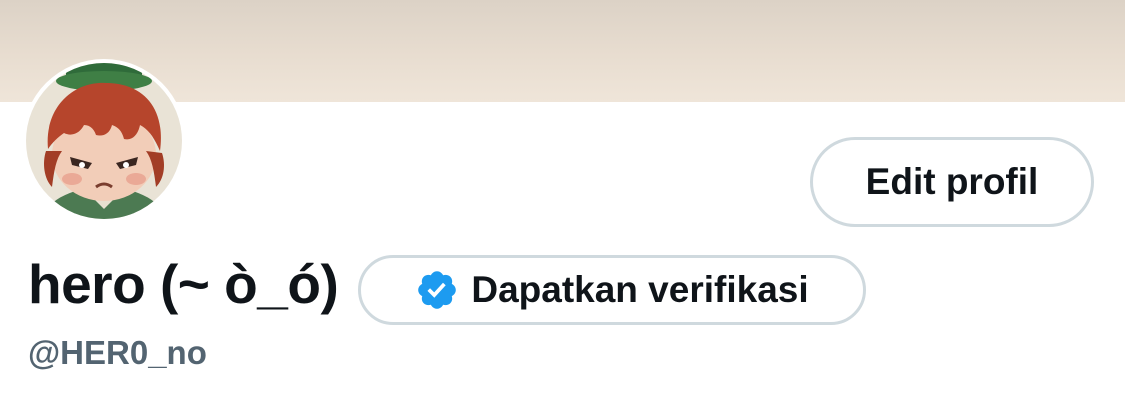 The image size is (1125, 401). I want to click on get-verified-button: Dapatkan verifikasi, so click(612, 290).